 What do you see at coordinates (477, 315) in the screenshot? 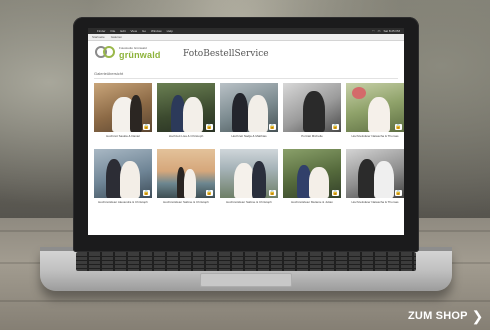
I see `chevron-right-icon: ❯` at bounding box center [477, 315].